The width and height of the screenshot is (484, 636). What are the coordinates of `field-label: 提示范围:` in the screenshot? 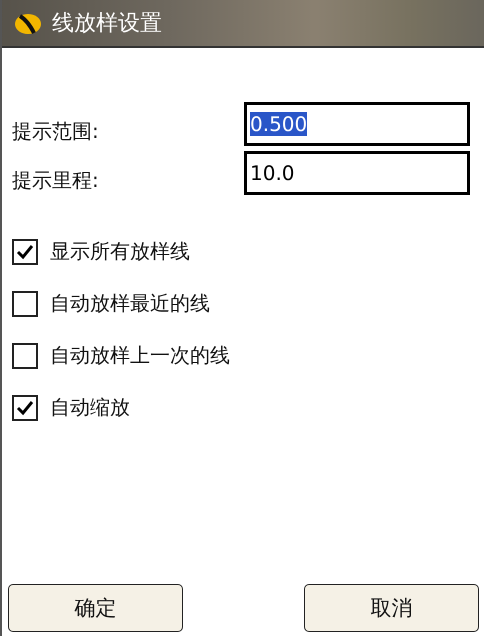 It's located at (55, 131).